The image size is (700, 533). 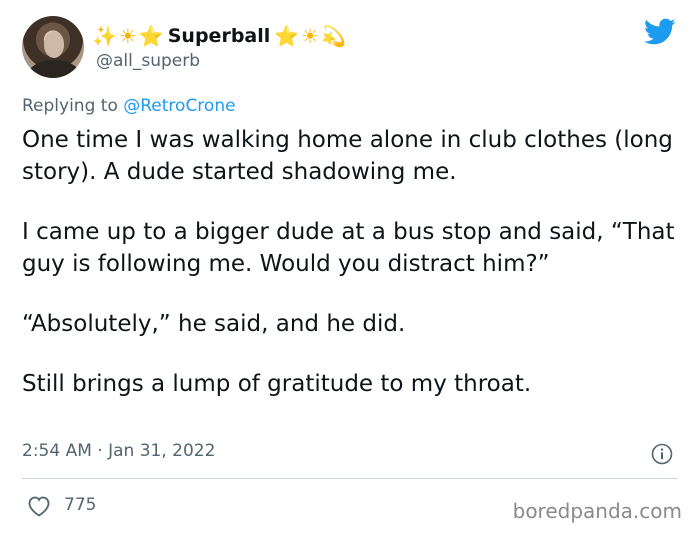 I want to click on author-name-row: ✨ ☀ ⭐ Superball ⭐ ☀ 💫, so click(x=219, y=36).